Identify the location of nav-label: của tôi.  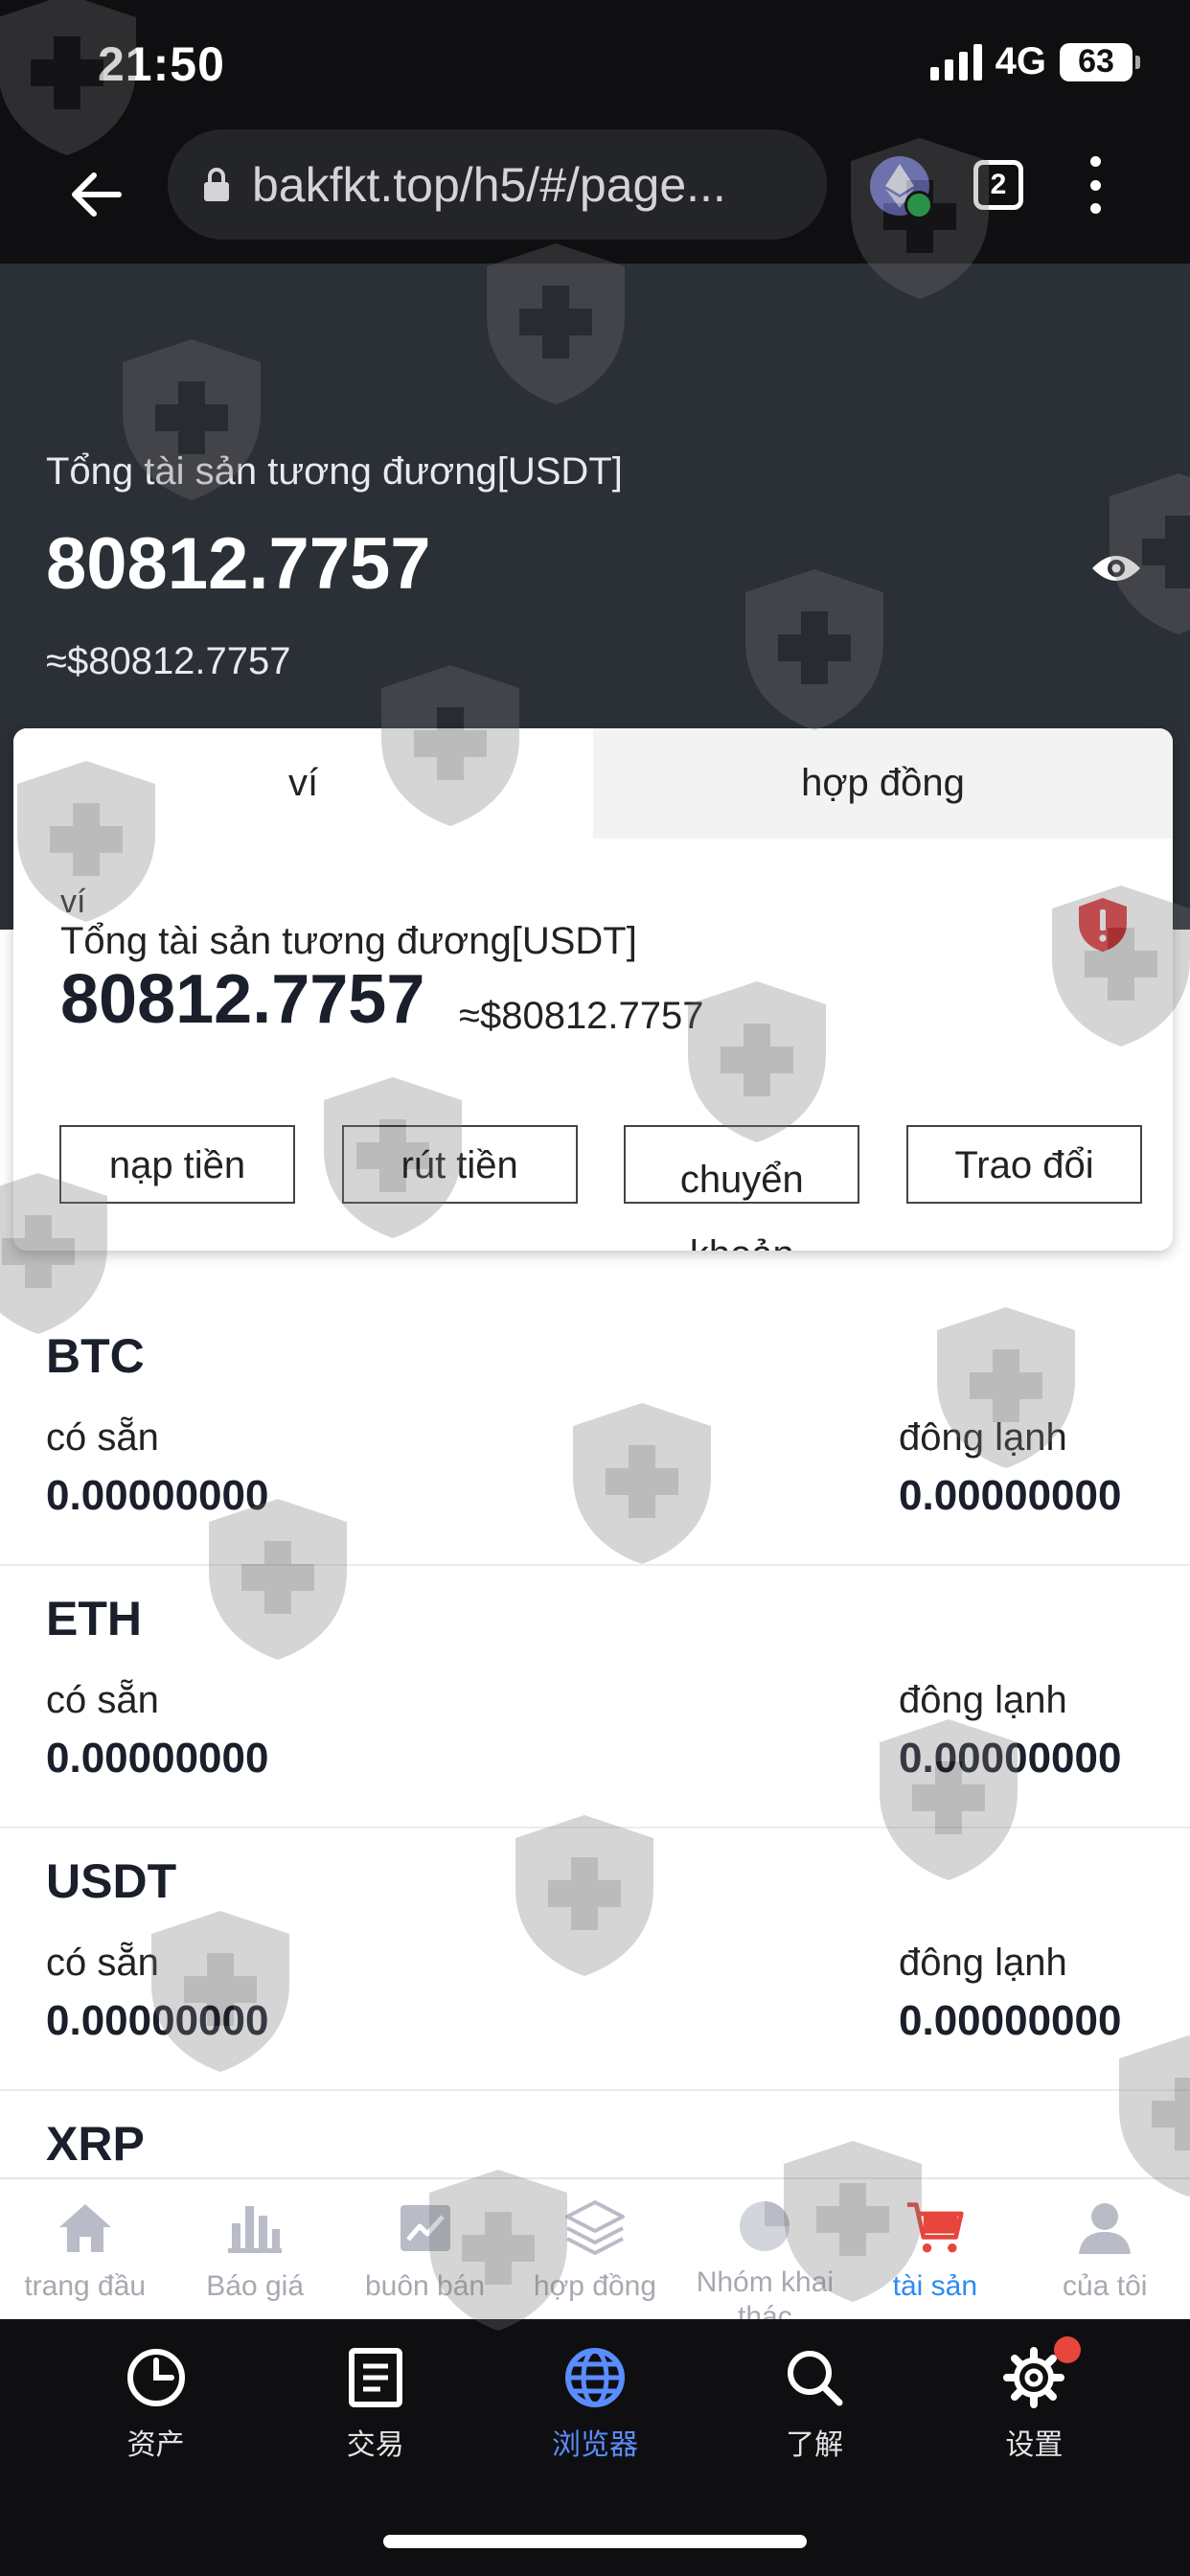
(1105, 2286).